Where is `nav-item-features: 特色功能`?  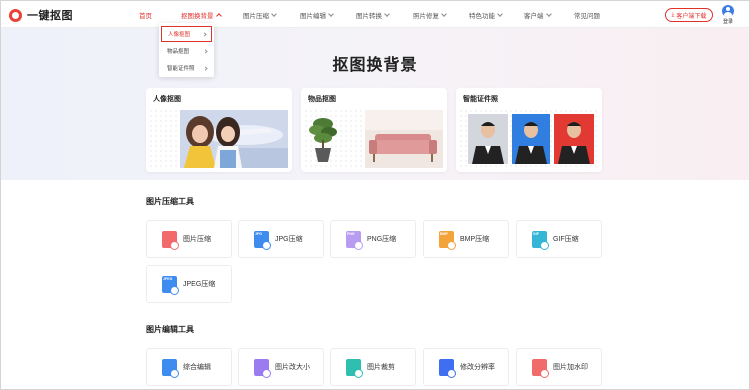
nav-item-features: 特色功能 is located at coordinates (496, 15).